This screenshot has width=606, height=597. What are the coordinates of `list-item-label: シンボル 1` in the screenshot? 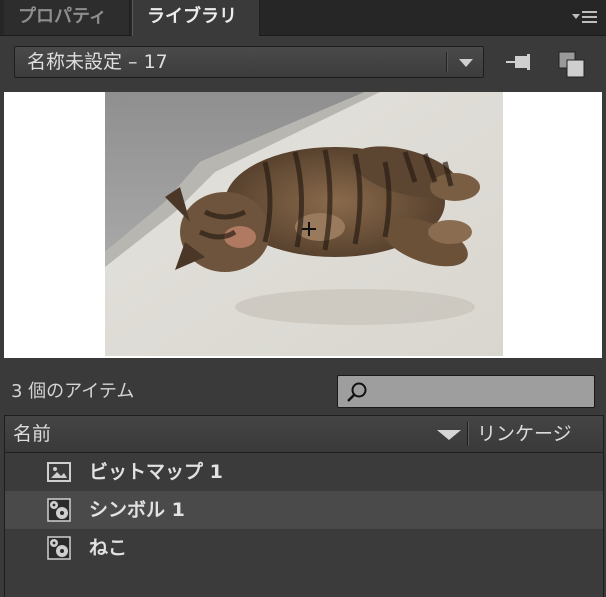 It's located at (137, 510).